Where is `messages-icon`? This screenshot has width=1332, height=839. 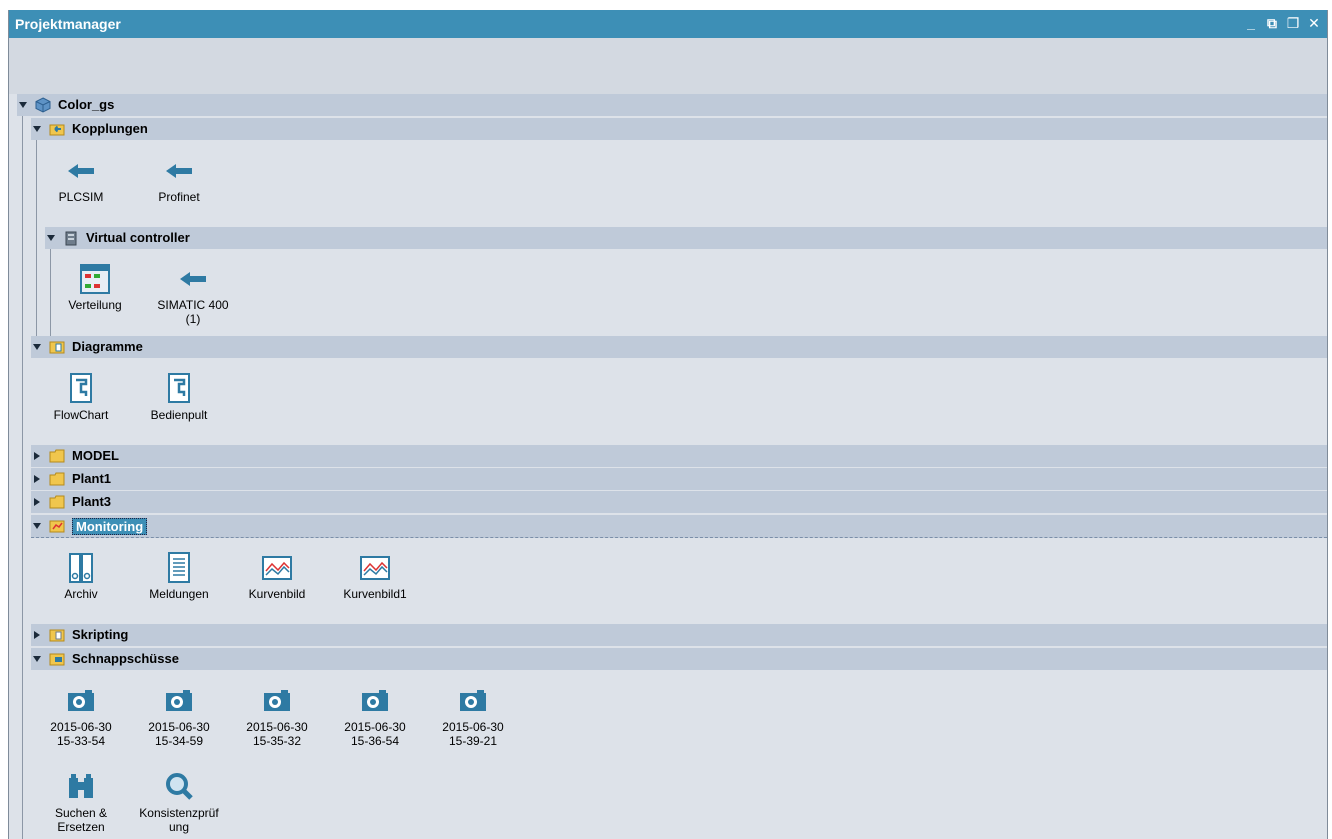
messages-icon is located at coordinates (179, 568).